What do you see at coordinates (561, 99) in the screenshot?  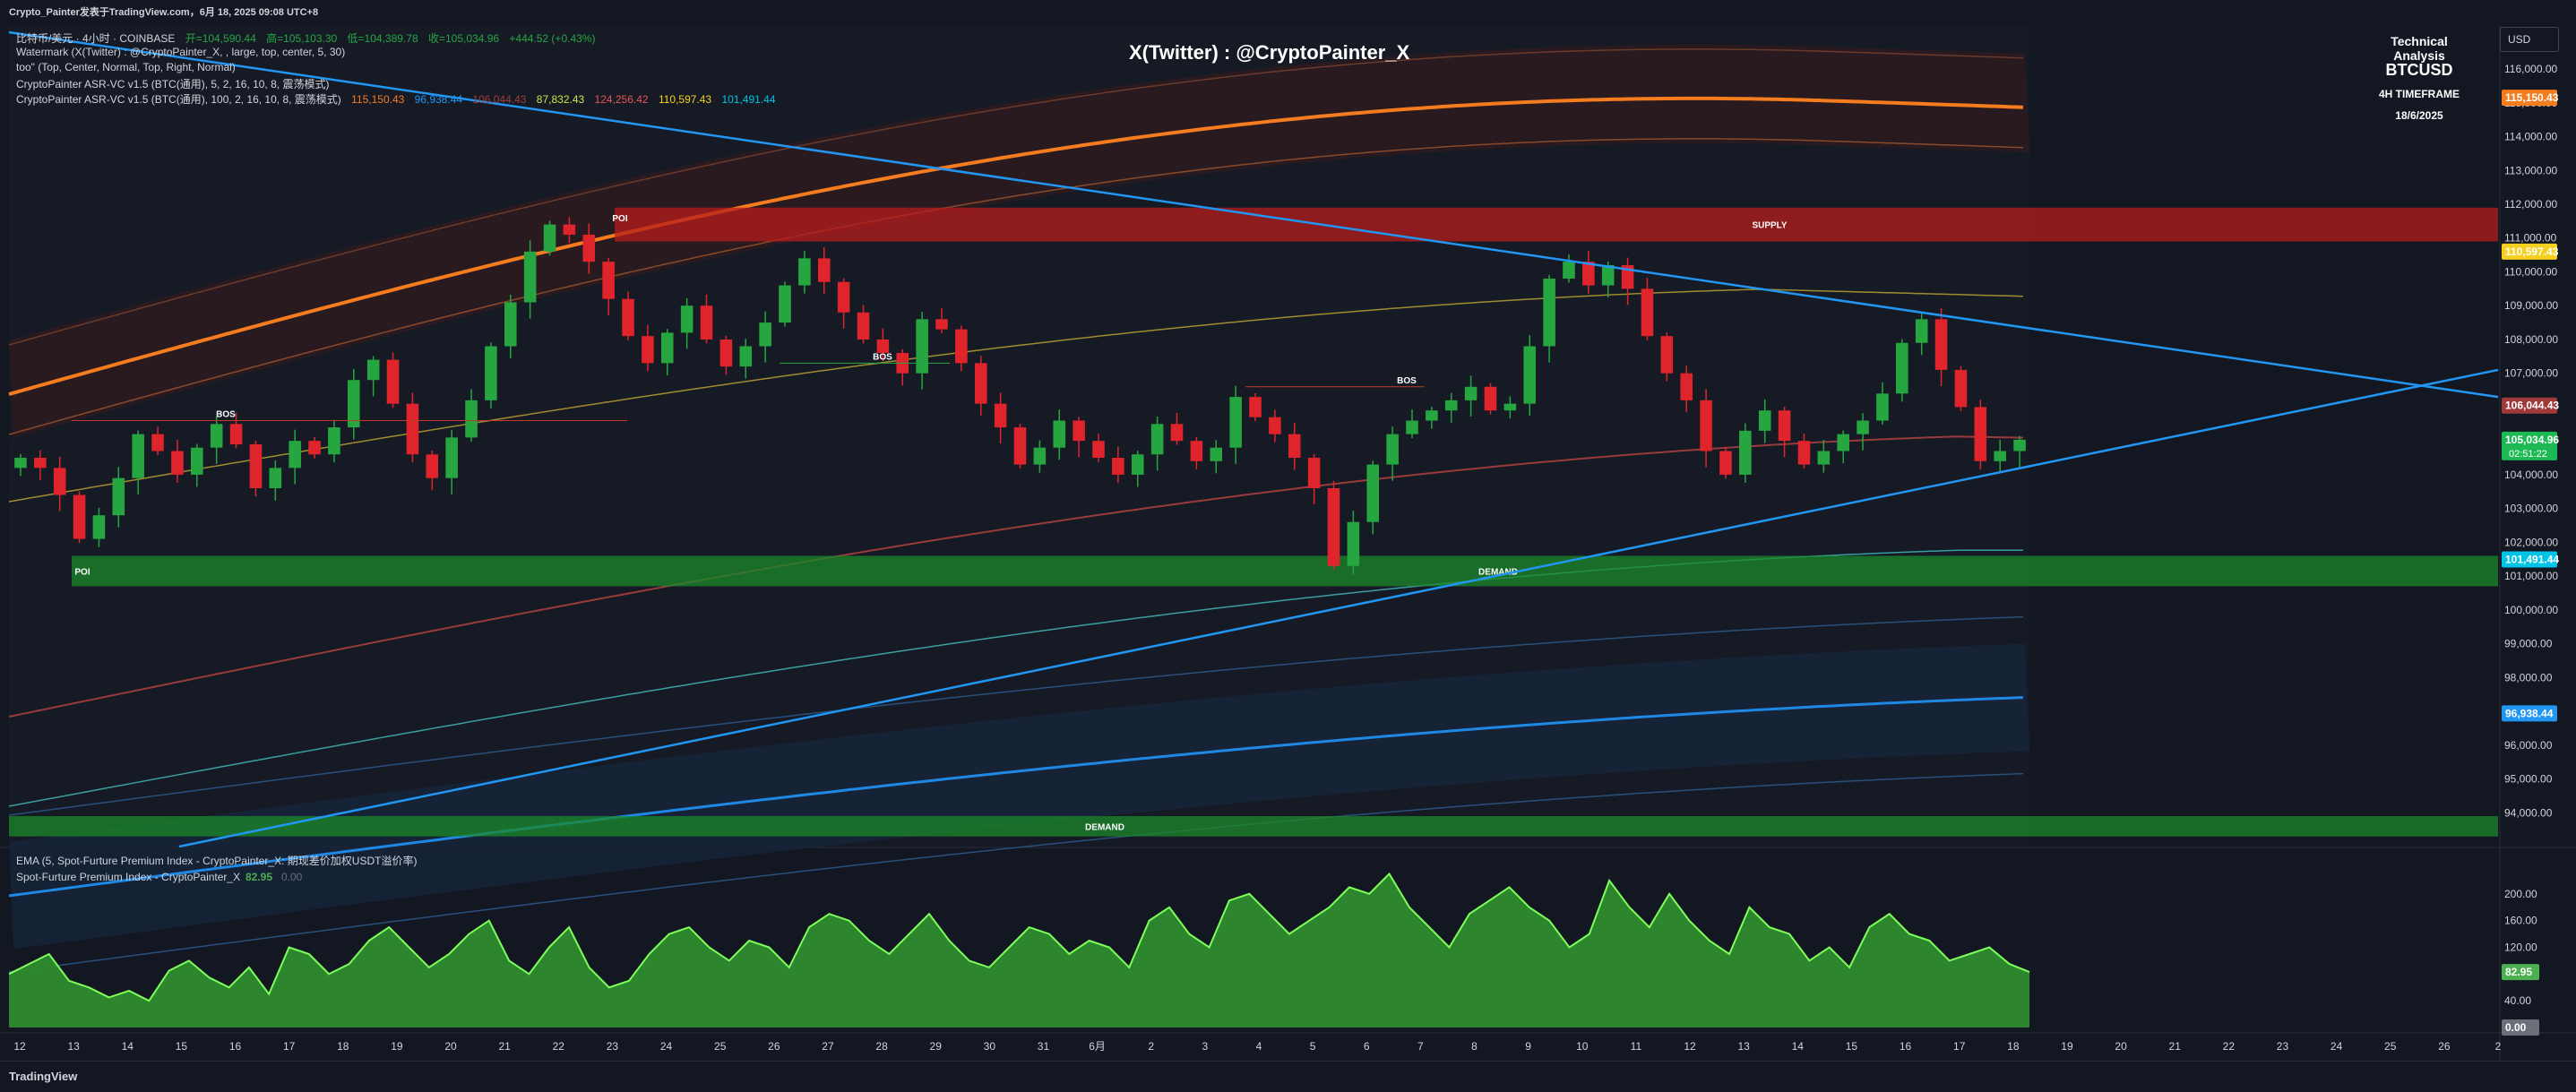 I see `legend-value-4: 87,832.43` at bounding box center [561, 99].